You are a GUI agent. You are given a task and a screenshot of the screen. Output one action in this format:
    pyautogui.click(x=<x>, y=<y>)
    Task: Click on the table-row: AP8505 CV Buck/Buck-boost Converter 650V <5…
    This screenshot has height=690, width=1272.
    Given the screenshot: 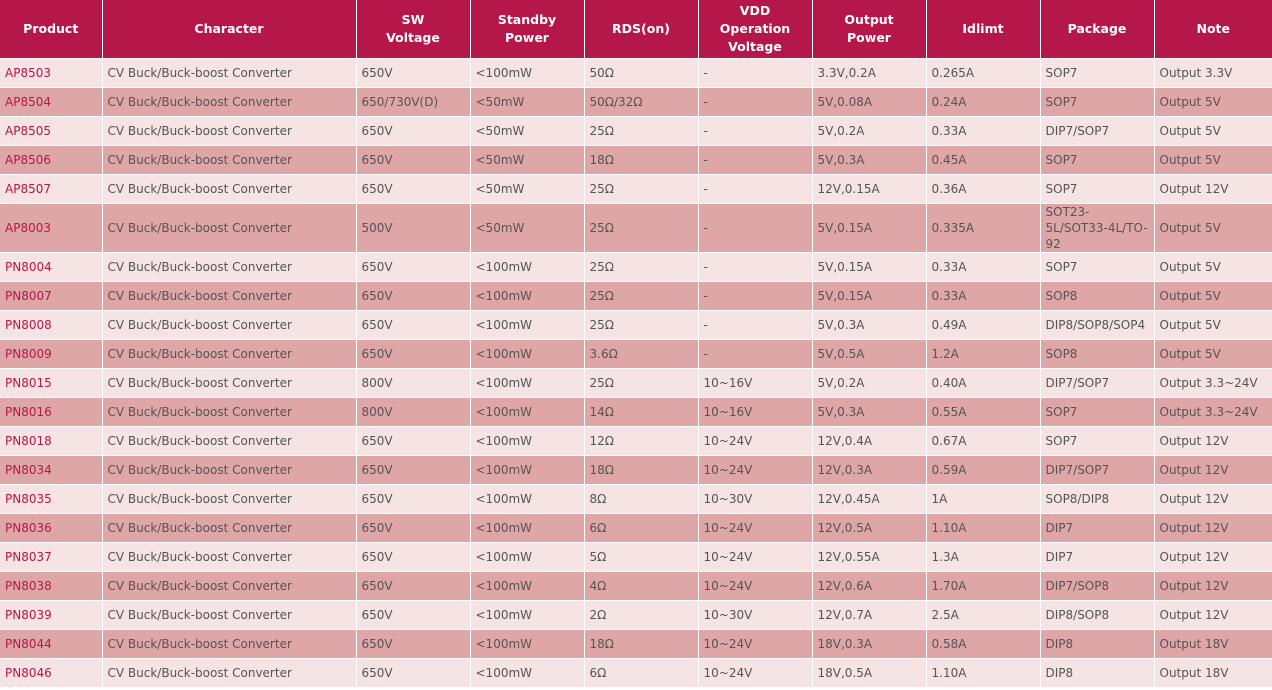 What is the action you would take?
    pyautogui.click(x=636, y=130)
    